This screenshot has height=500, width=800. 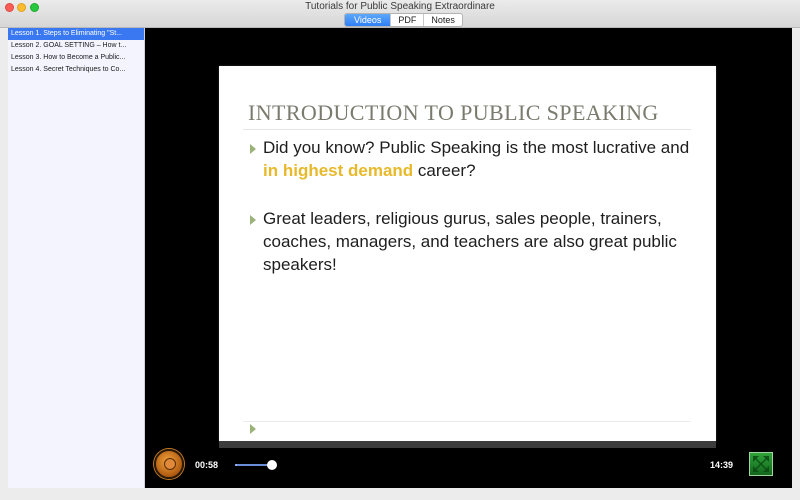 I want to click on slide-bottom-divider, so click(x=467, y=421).